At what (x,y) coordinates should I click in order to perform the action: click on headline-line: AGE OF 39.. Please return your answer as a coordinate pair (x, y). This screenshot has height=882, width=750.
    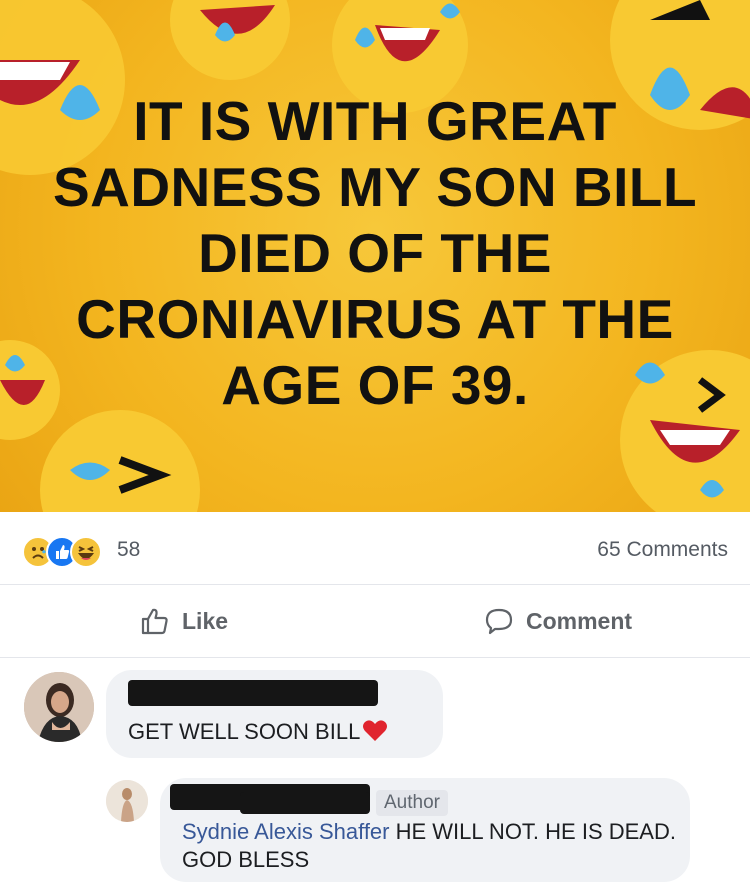
    Looking at the image, I should click on (375, 385).